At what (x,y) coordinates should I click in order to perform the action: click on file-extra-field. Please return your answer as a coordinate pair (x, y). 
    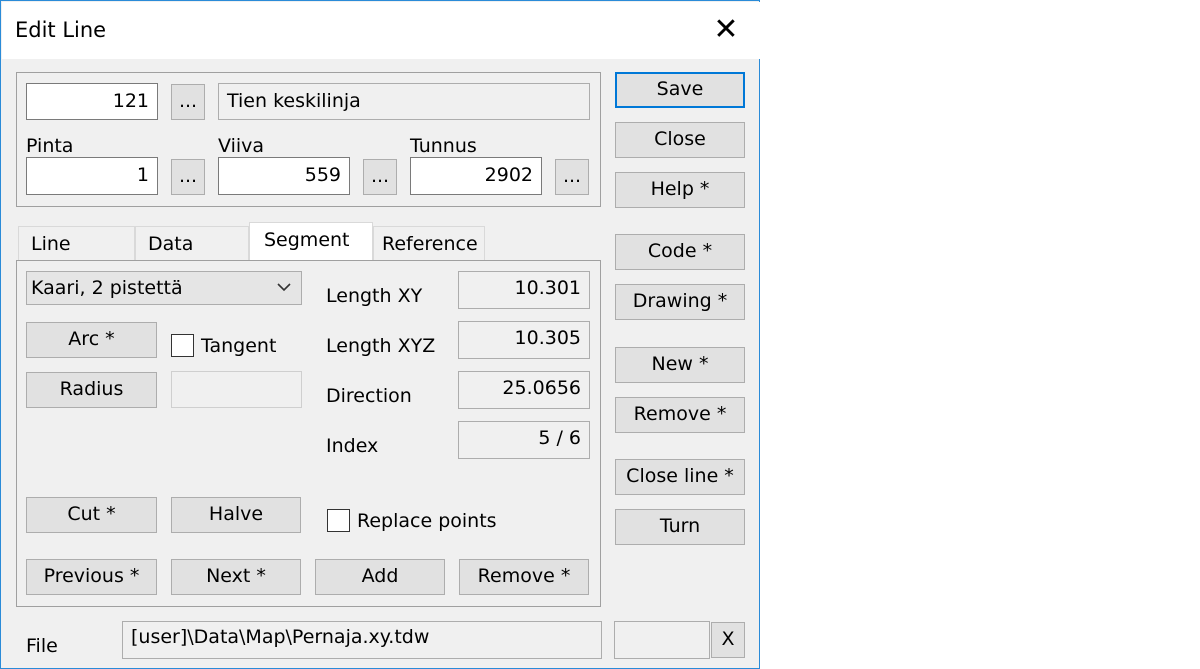
    Looking at the image, I should click on (662, 640).